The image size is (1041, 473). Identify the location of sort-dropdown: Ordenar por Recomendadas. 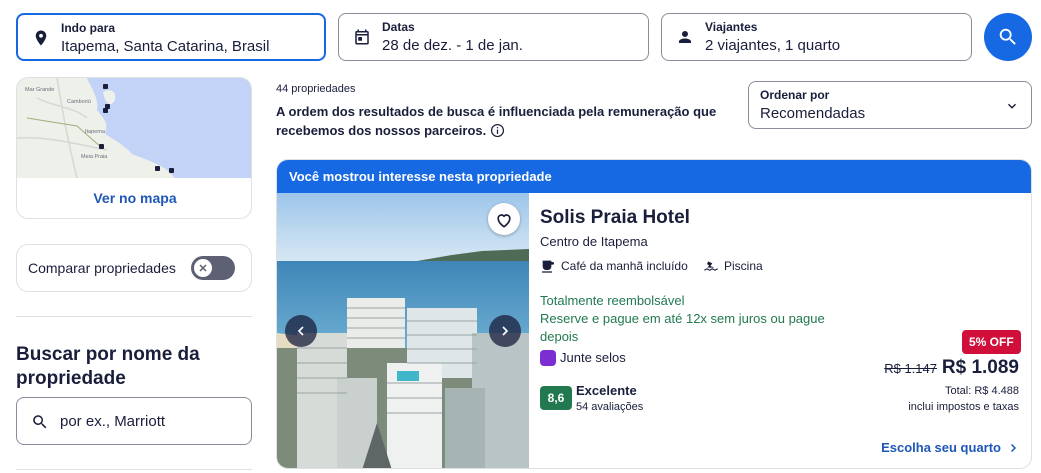
(890, 105).